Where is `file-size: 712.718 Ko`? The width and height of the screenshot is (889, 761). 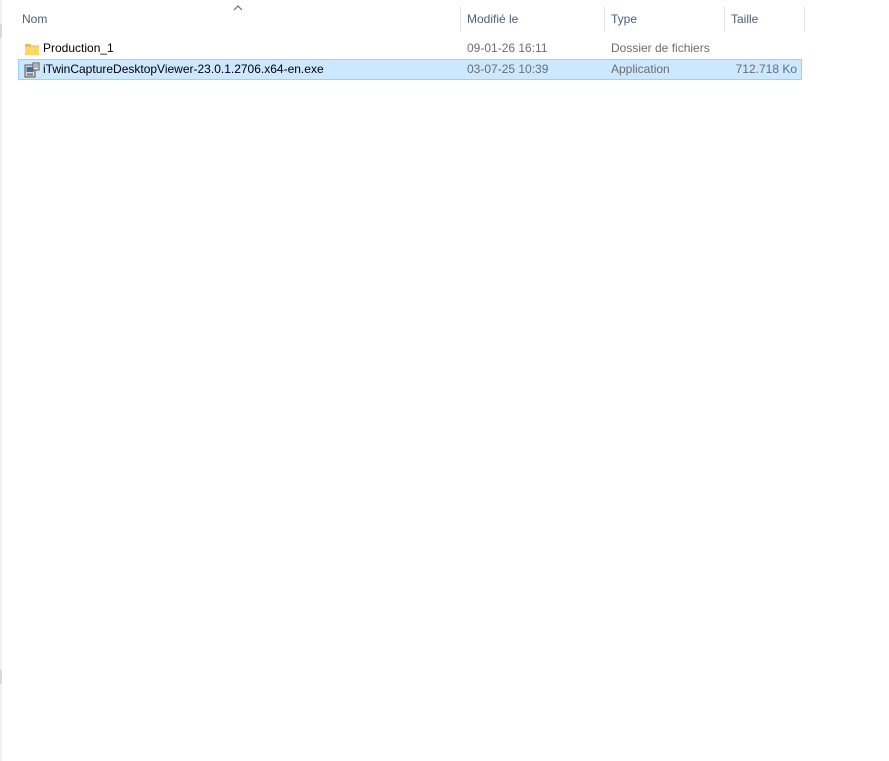
file-size: 712.718 Ko is located at coordinates (766, 69).